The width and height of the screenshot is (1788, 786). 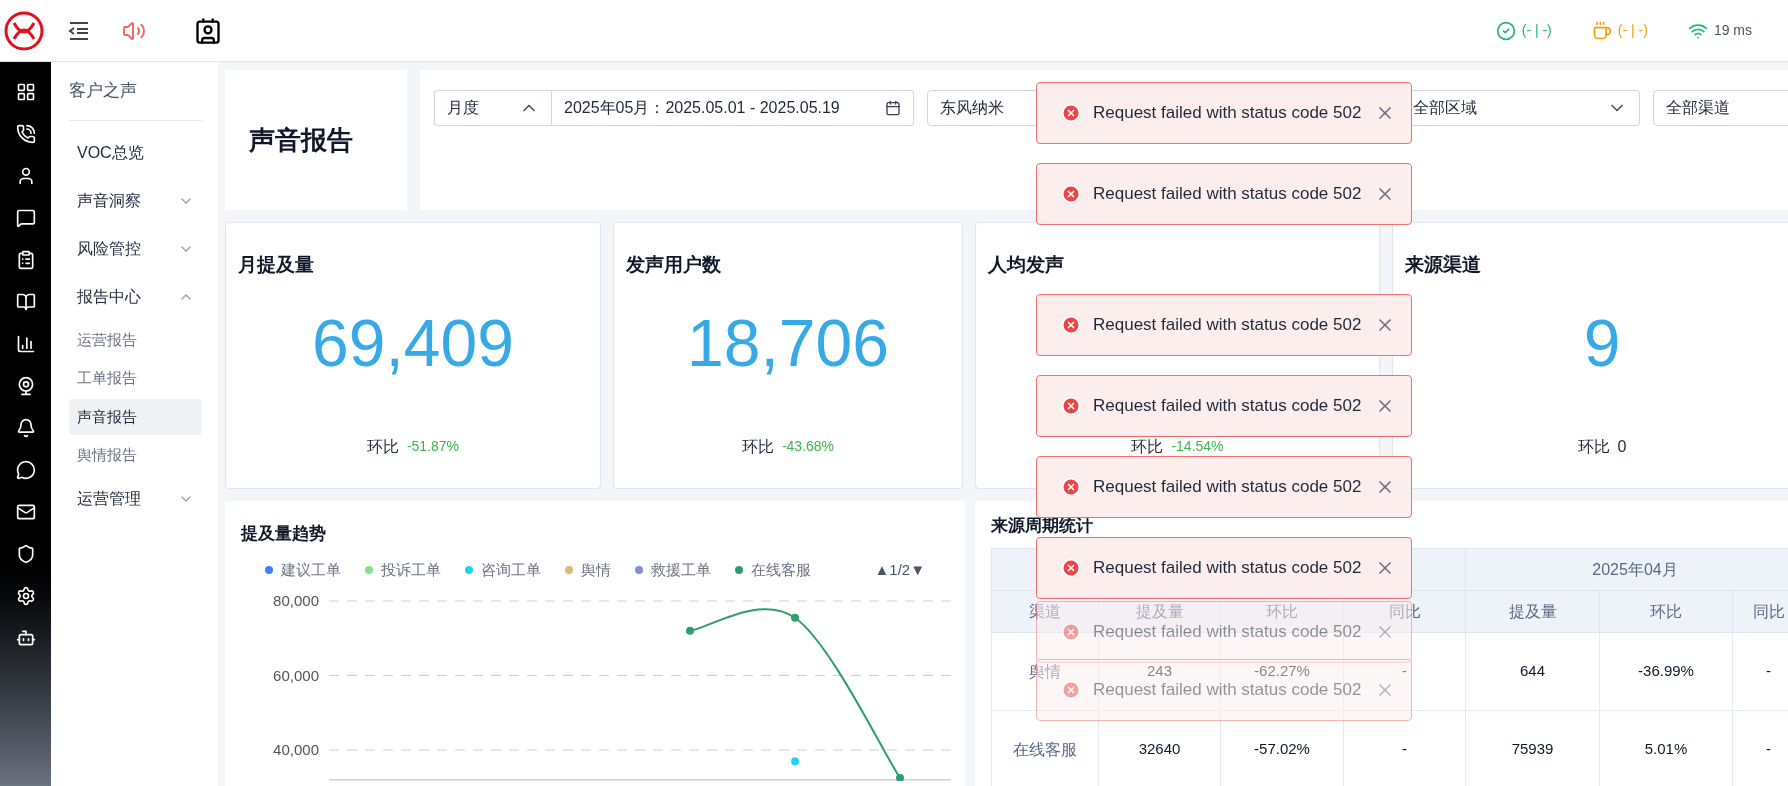 What do you see at coordinates (1760, 611) in the screenshot?
I see `table-header: 同比` at bounding box center [1760, 611].